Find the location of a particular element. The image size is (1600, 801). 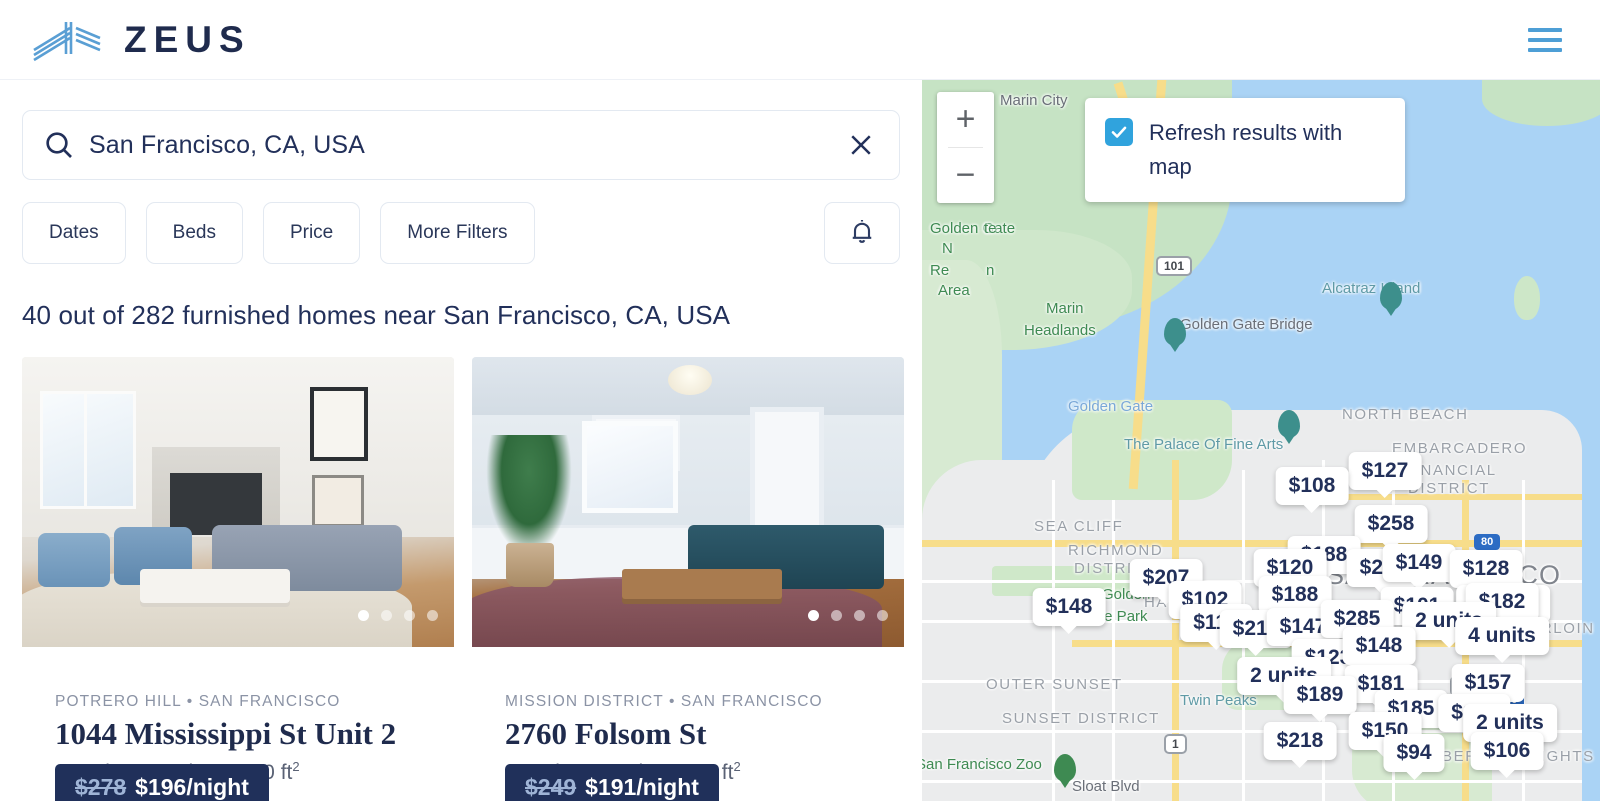

filter-more-filters-button: More Filters is located at coordinates (457, 233).